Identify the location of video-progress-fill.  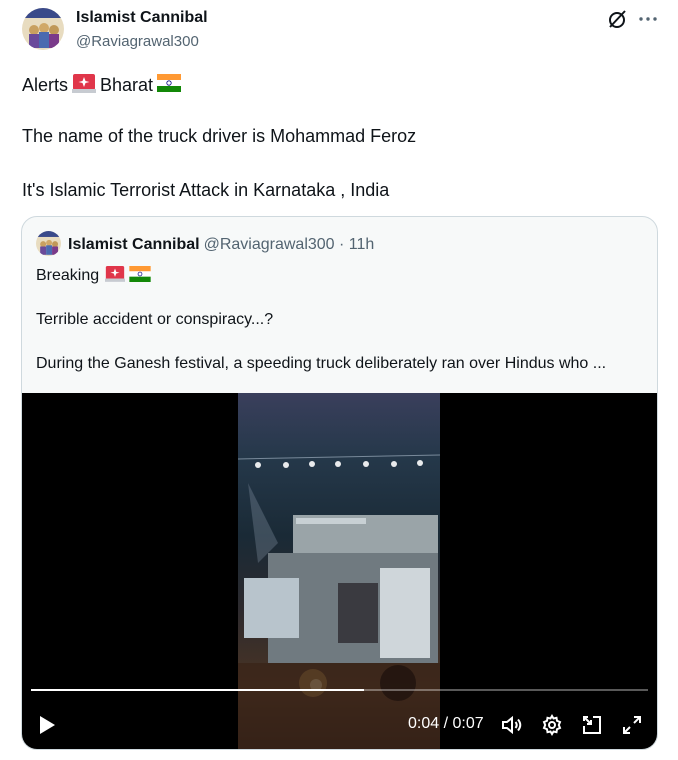
(198, 690).